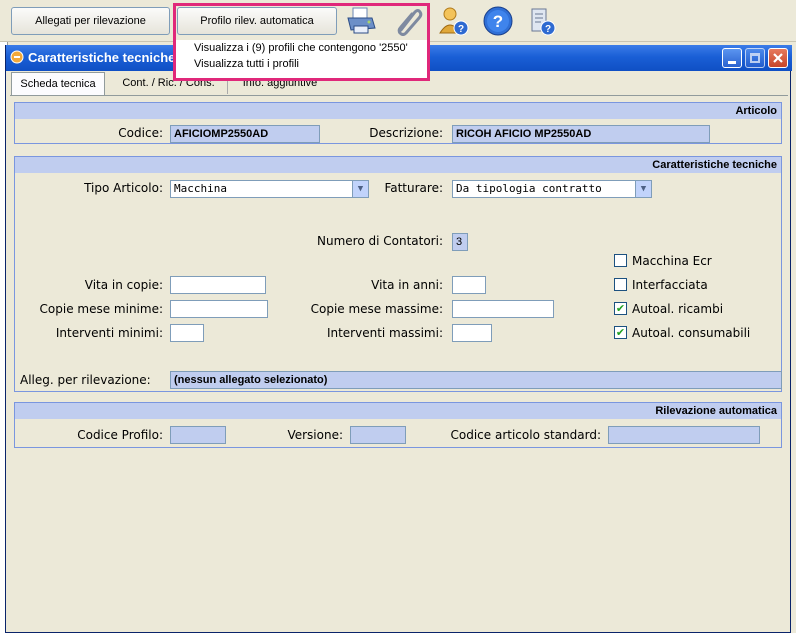  What do you see at coordinates (109, 333) in the screenshot?
I see `interventi-minimi-label: Interventi minimi:` at bounding box center [109, 333].